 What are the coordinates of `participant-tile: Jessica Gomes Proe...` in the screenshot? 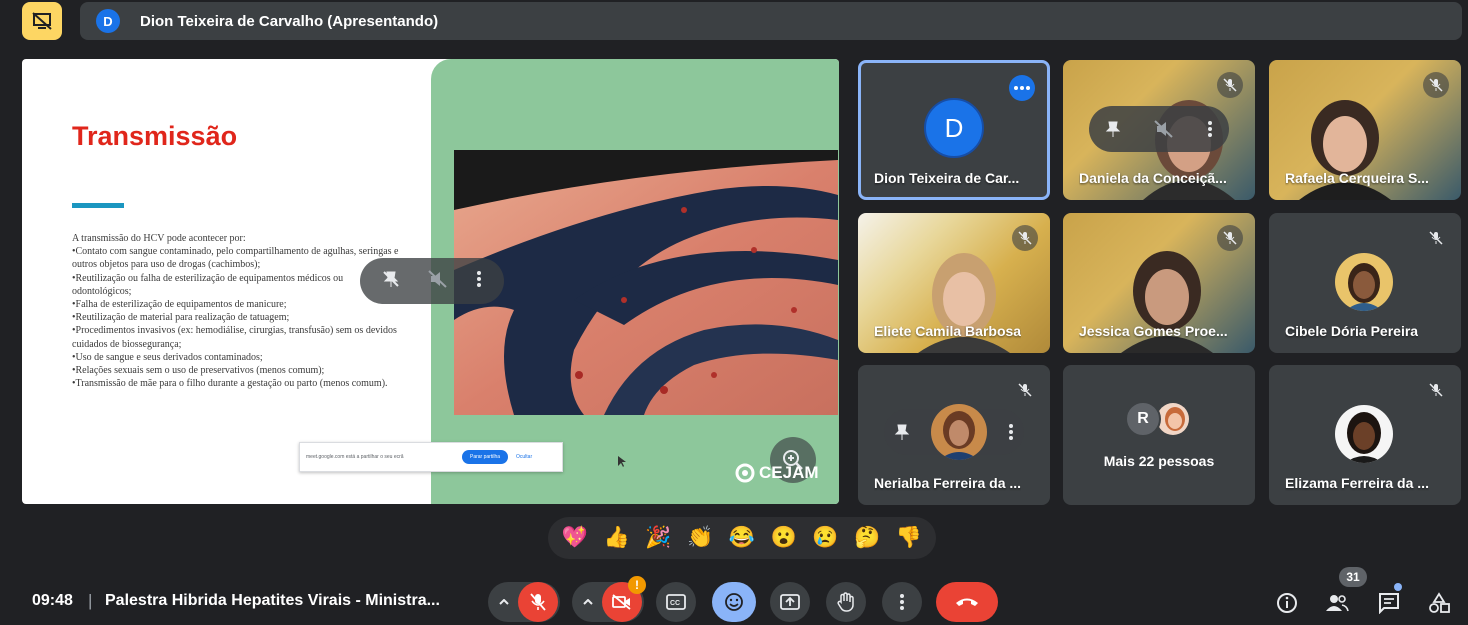 It's located at (1159, 283).